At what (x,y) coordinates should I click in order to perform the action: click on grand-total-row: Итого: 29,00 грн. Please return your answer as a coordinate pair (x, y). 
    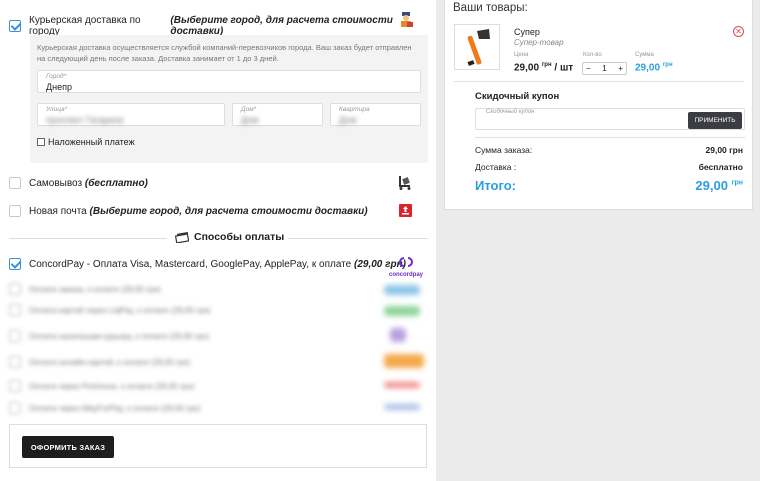
    Looking at the image, I should click on (609, 185).